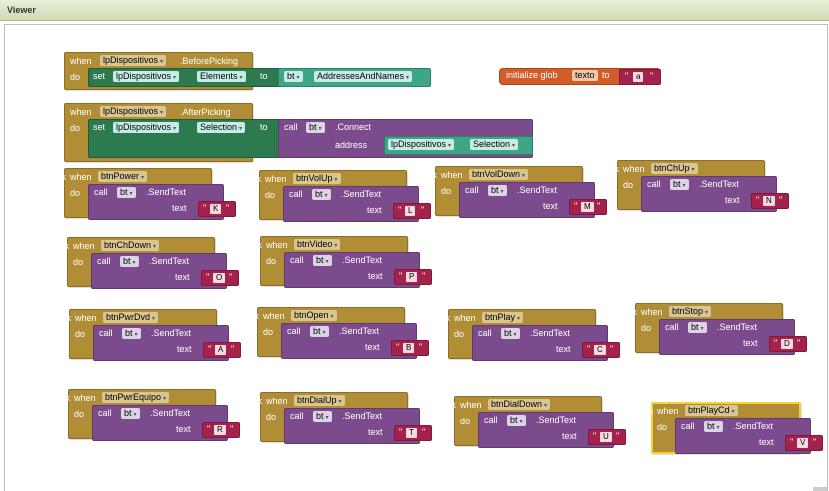 The width and height of the screenshot is (829, 491). I want to click on text-value: N, so click(769, 201).